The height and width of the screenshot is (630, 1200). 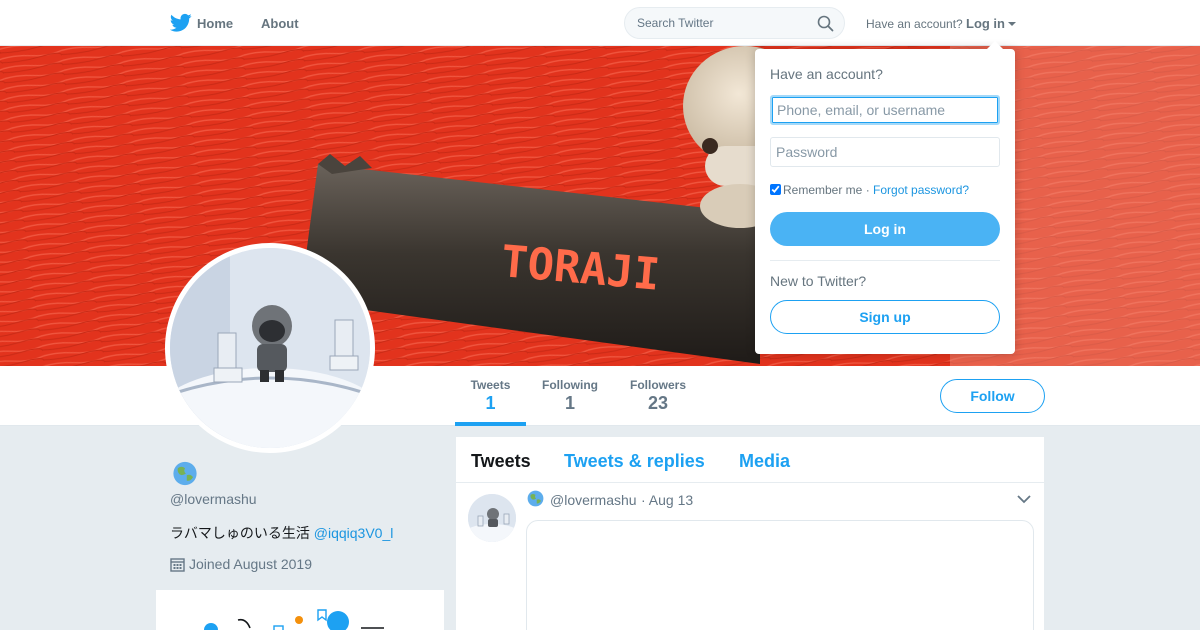 I want to click on login-dropdown-toggle: Log in, so click(x=991, y=23).